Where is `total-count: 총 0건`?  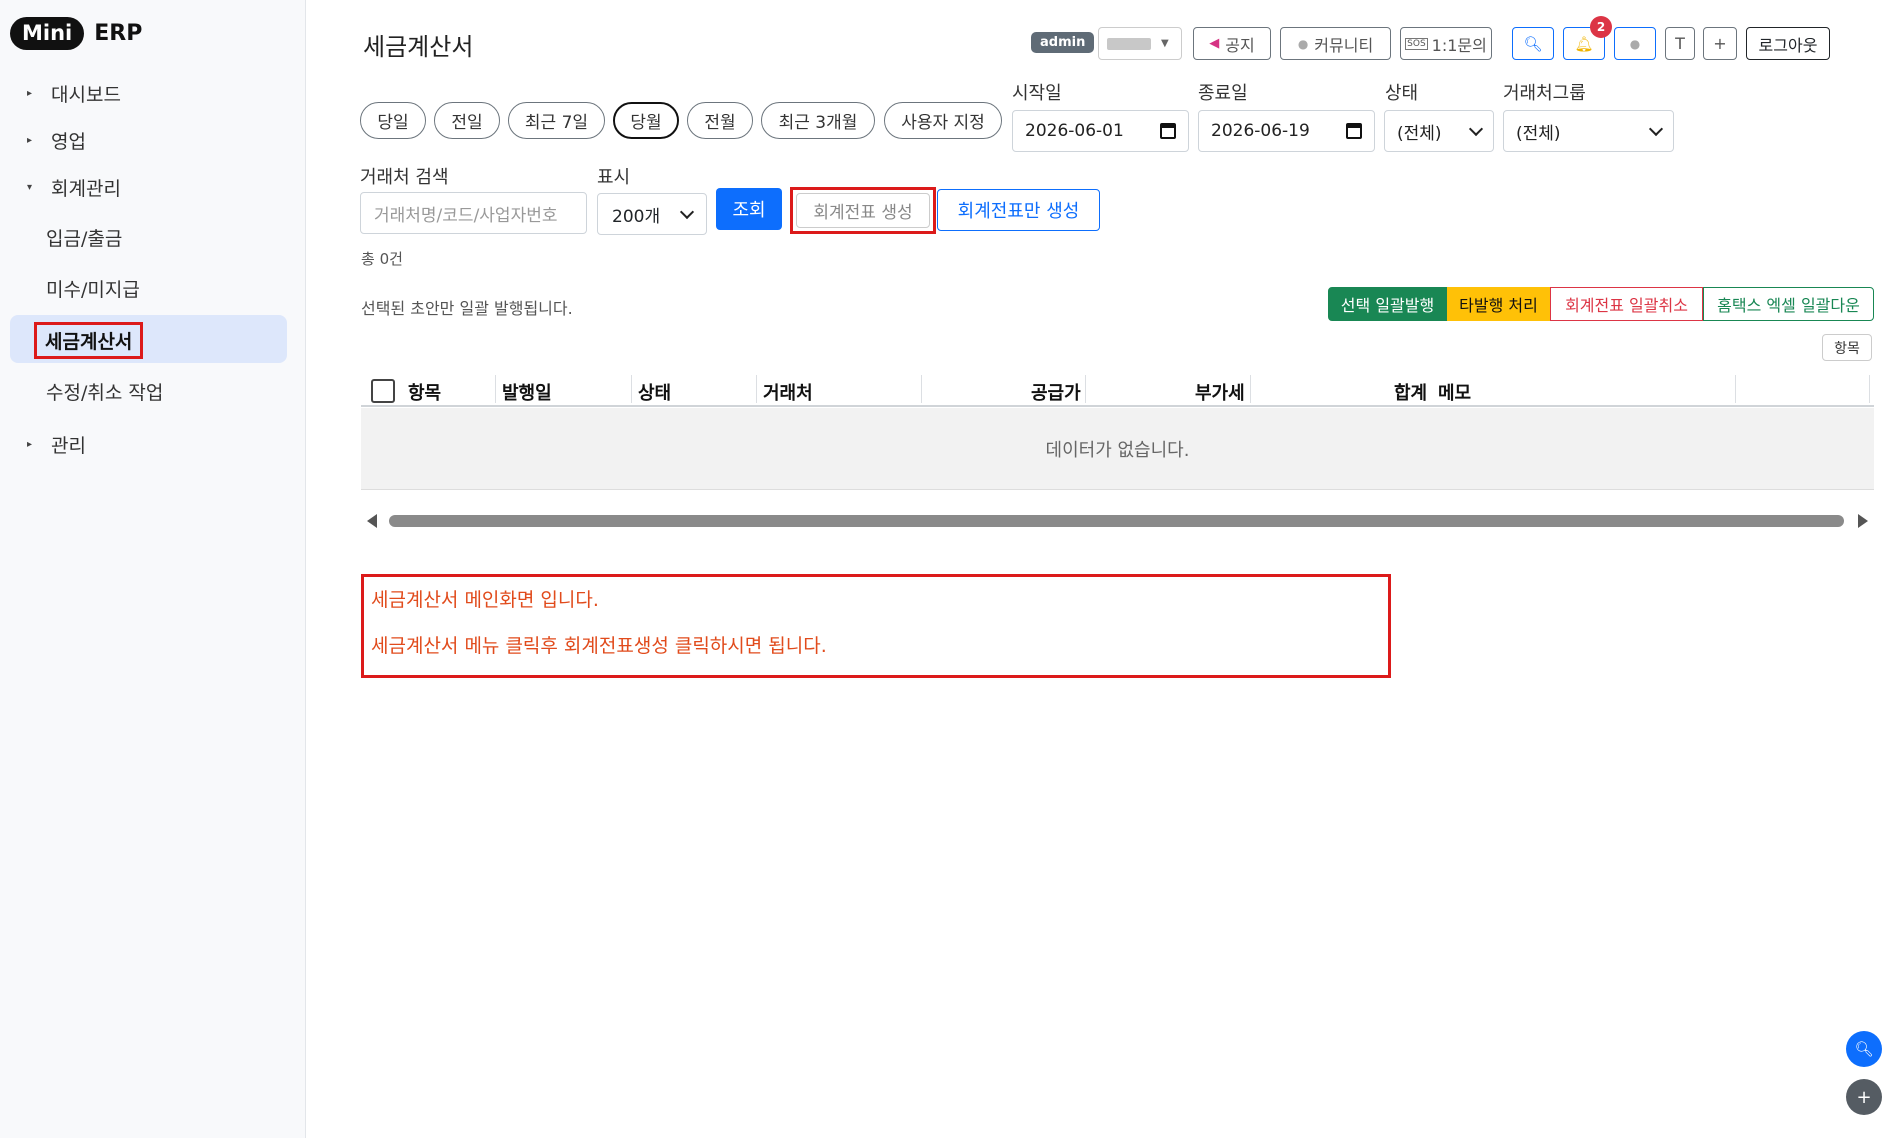 total-count: 총 0건 is located at coordinates (382, 259).